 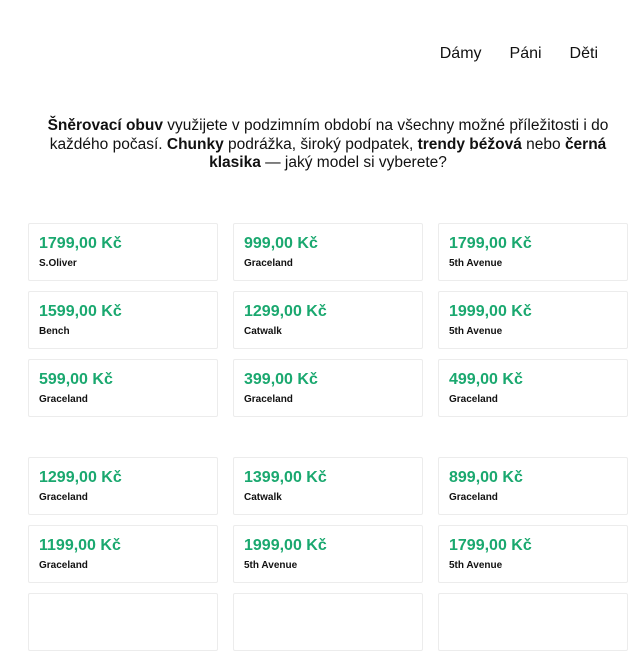 What do you see at coordinates (533, 486) in the screenshot?
I see `product-card: 899,00 Kč Graceland` at bounding box center [533, 486].